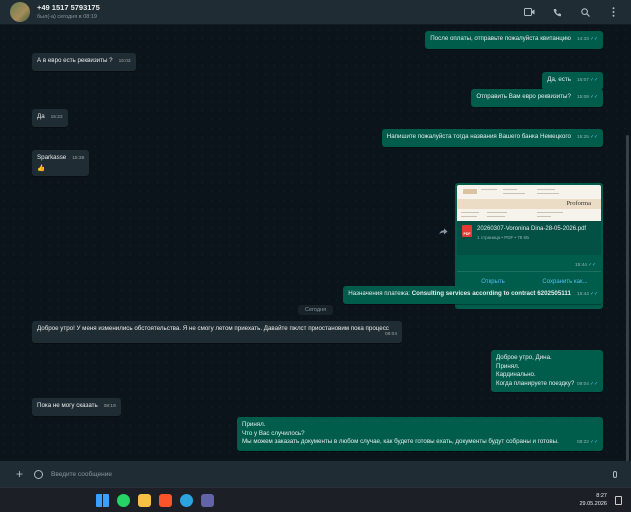 The height and width of the screenshot is (512, 631). Describe the element at coordinates (593, 500) in the screenshot. I see `system-clock: 8:27 29.05.2026` at that location.